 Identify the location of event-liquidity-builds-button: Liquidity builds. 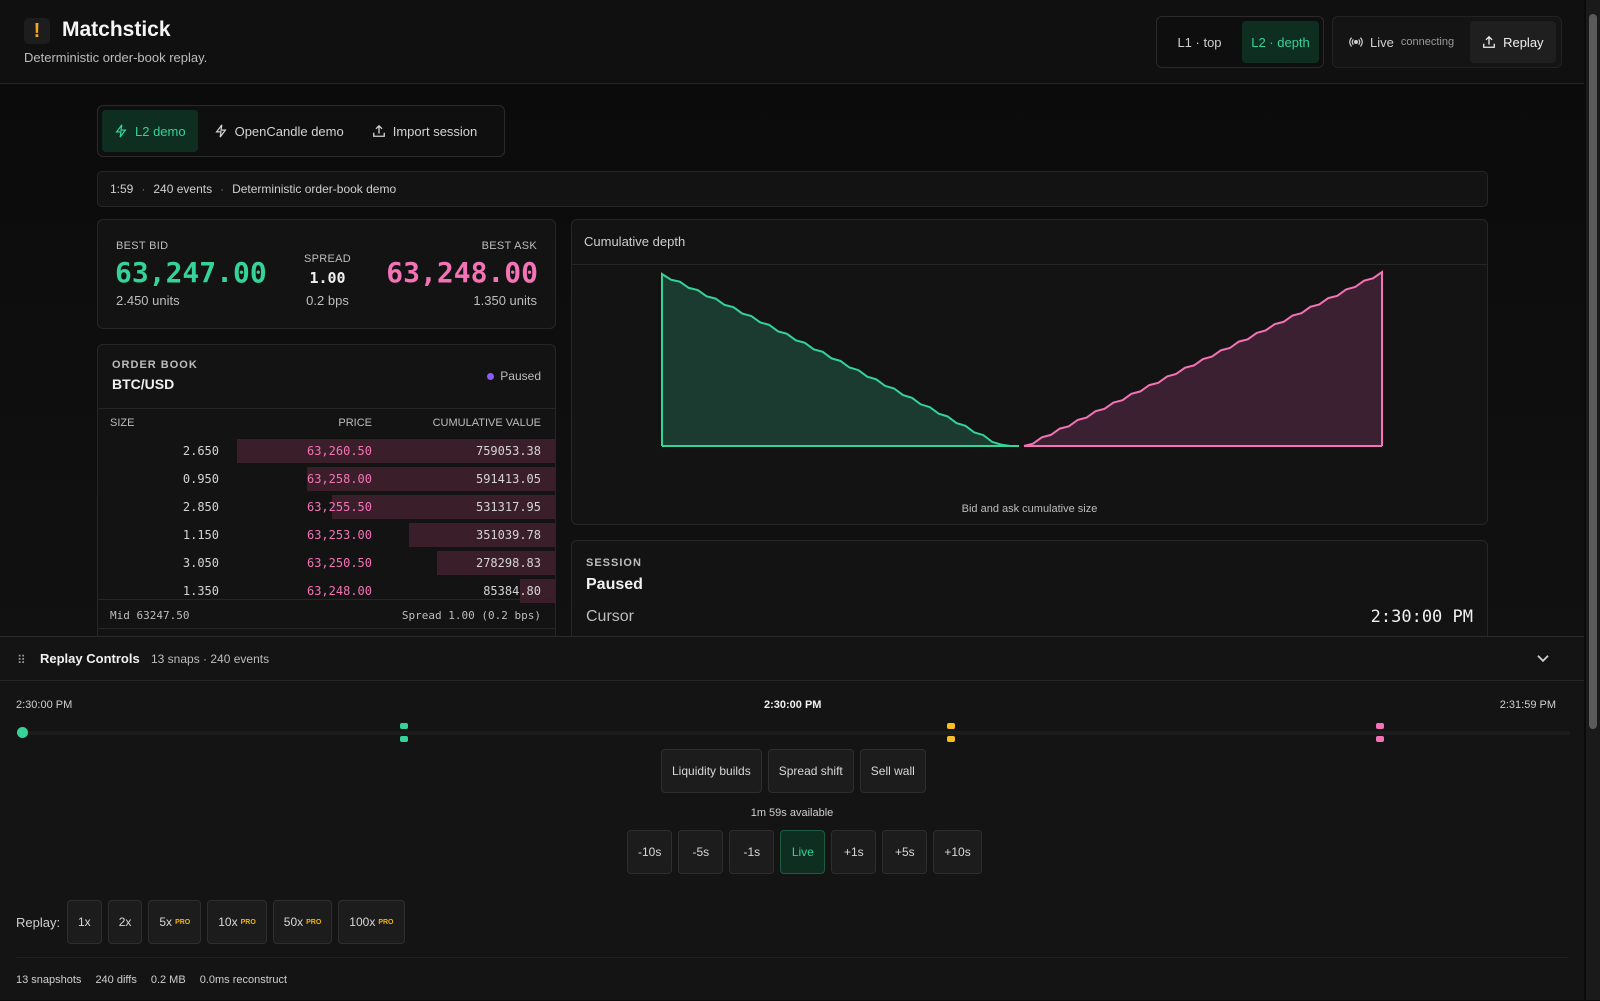
(711, 771).